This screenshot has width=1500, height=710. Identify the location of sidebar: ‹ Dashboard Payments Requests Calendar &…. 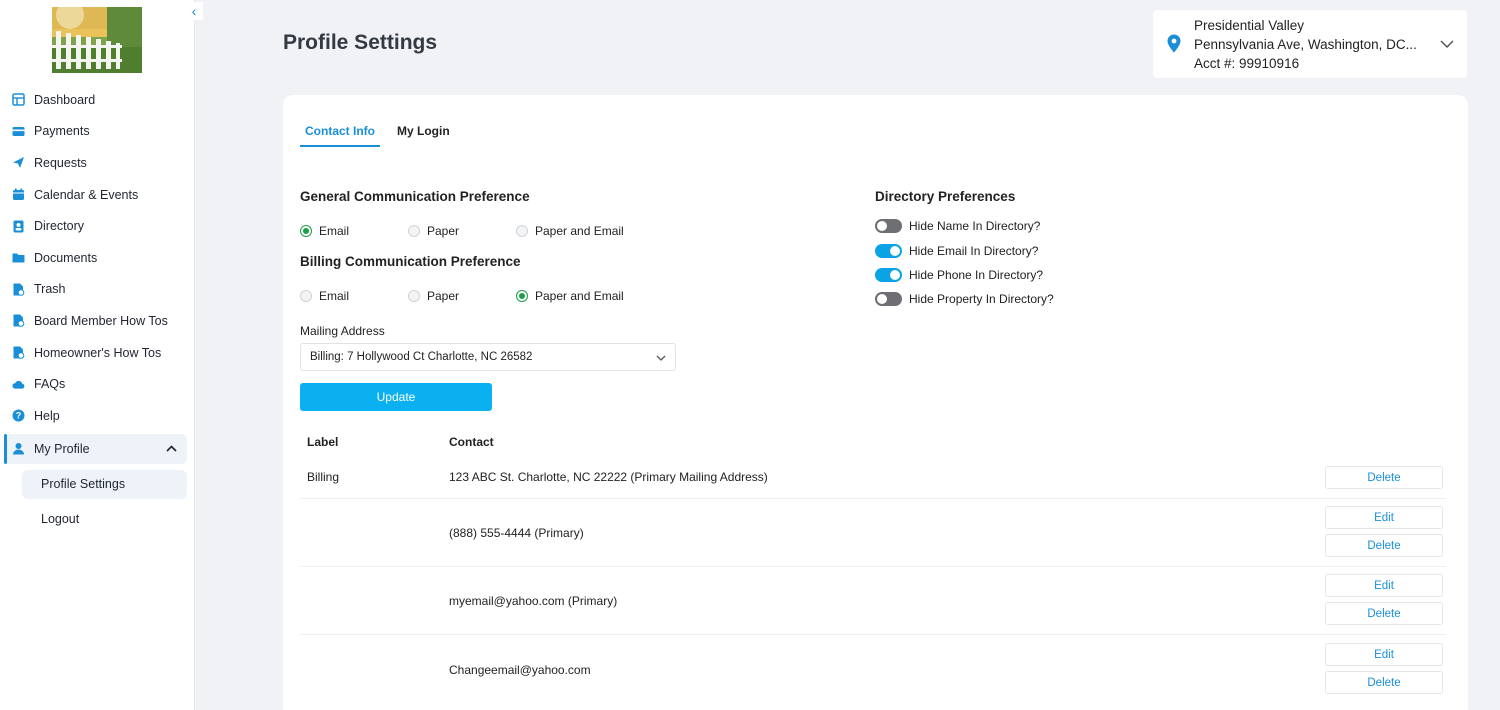
(101, 355).